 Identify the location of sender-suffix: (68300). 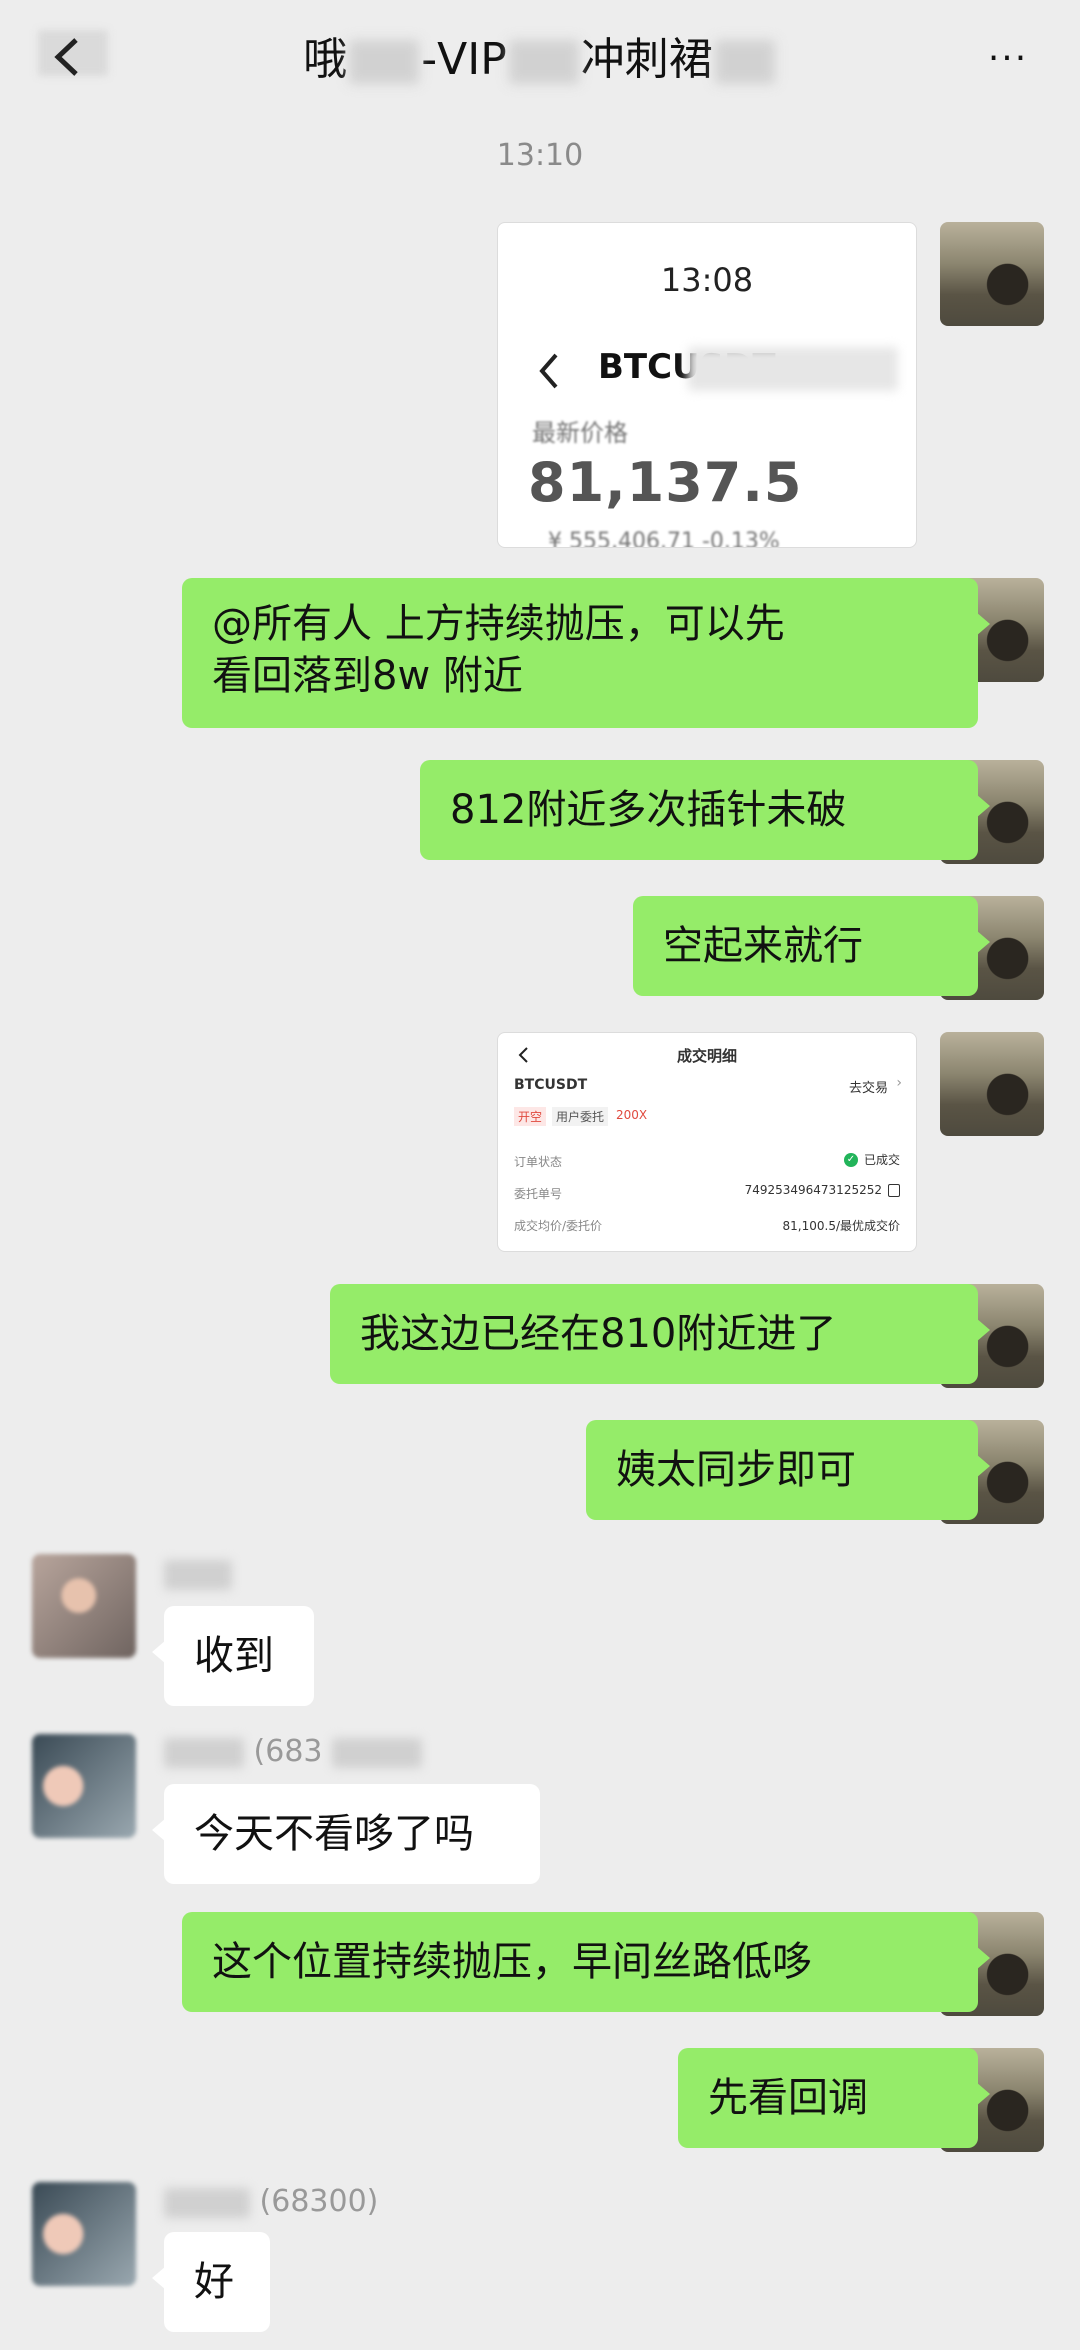
(319, 2201).